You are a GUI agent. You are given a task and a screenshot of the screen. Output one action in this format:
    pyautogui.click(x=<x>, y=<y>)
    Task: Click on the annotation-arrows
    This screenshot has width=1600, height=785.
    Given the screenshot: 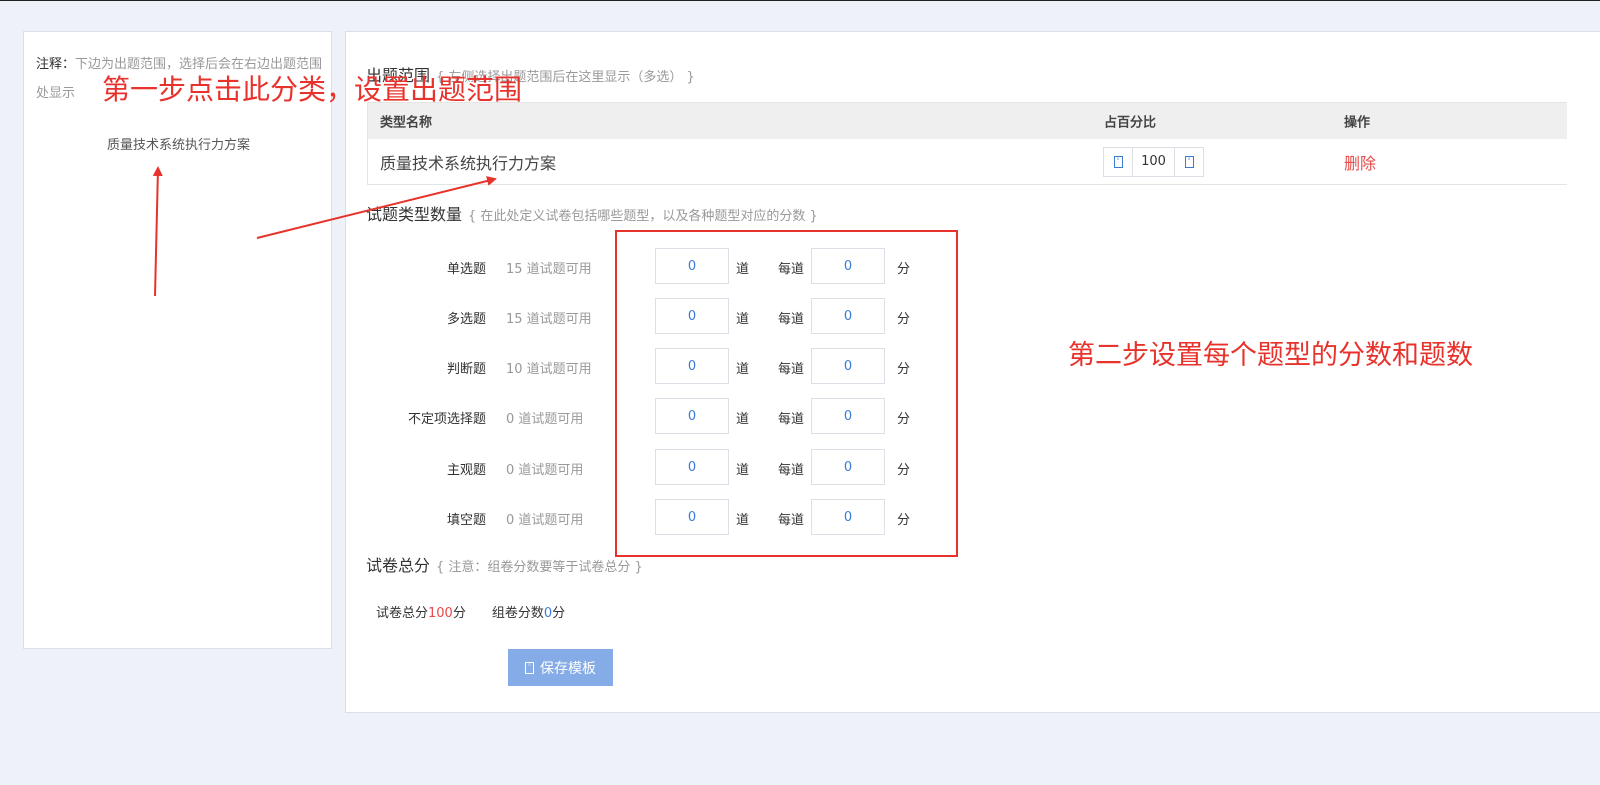 What is the action you would take?
    pyautogui.click(x=324, y=231)
    